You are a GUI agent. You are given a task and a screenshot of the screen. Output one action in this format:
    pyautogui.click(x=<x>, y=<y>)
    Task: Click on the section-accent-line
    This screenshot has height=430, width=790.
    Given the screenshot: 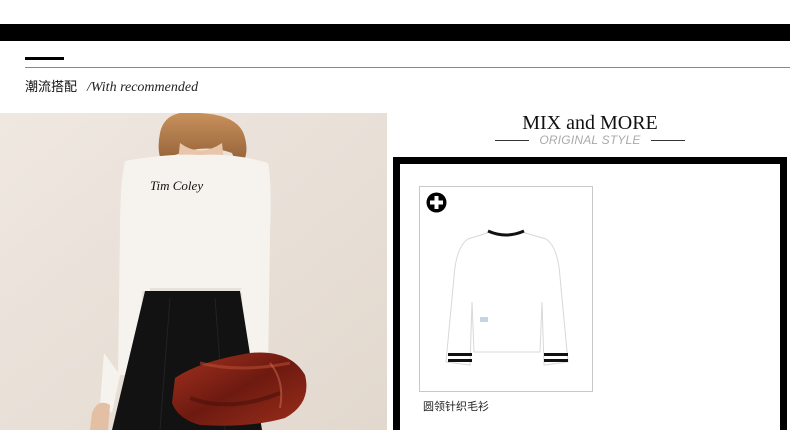 What is the action you would take?
    pyautogui.click(x=44, y=58)
    